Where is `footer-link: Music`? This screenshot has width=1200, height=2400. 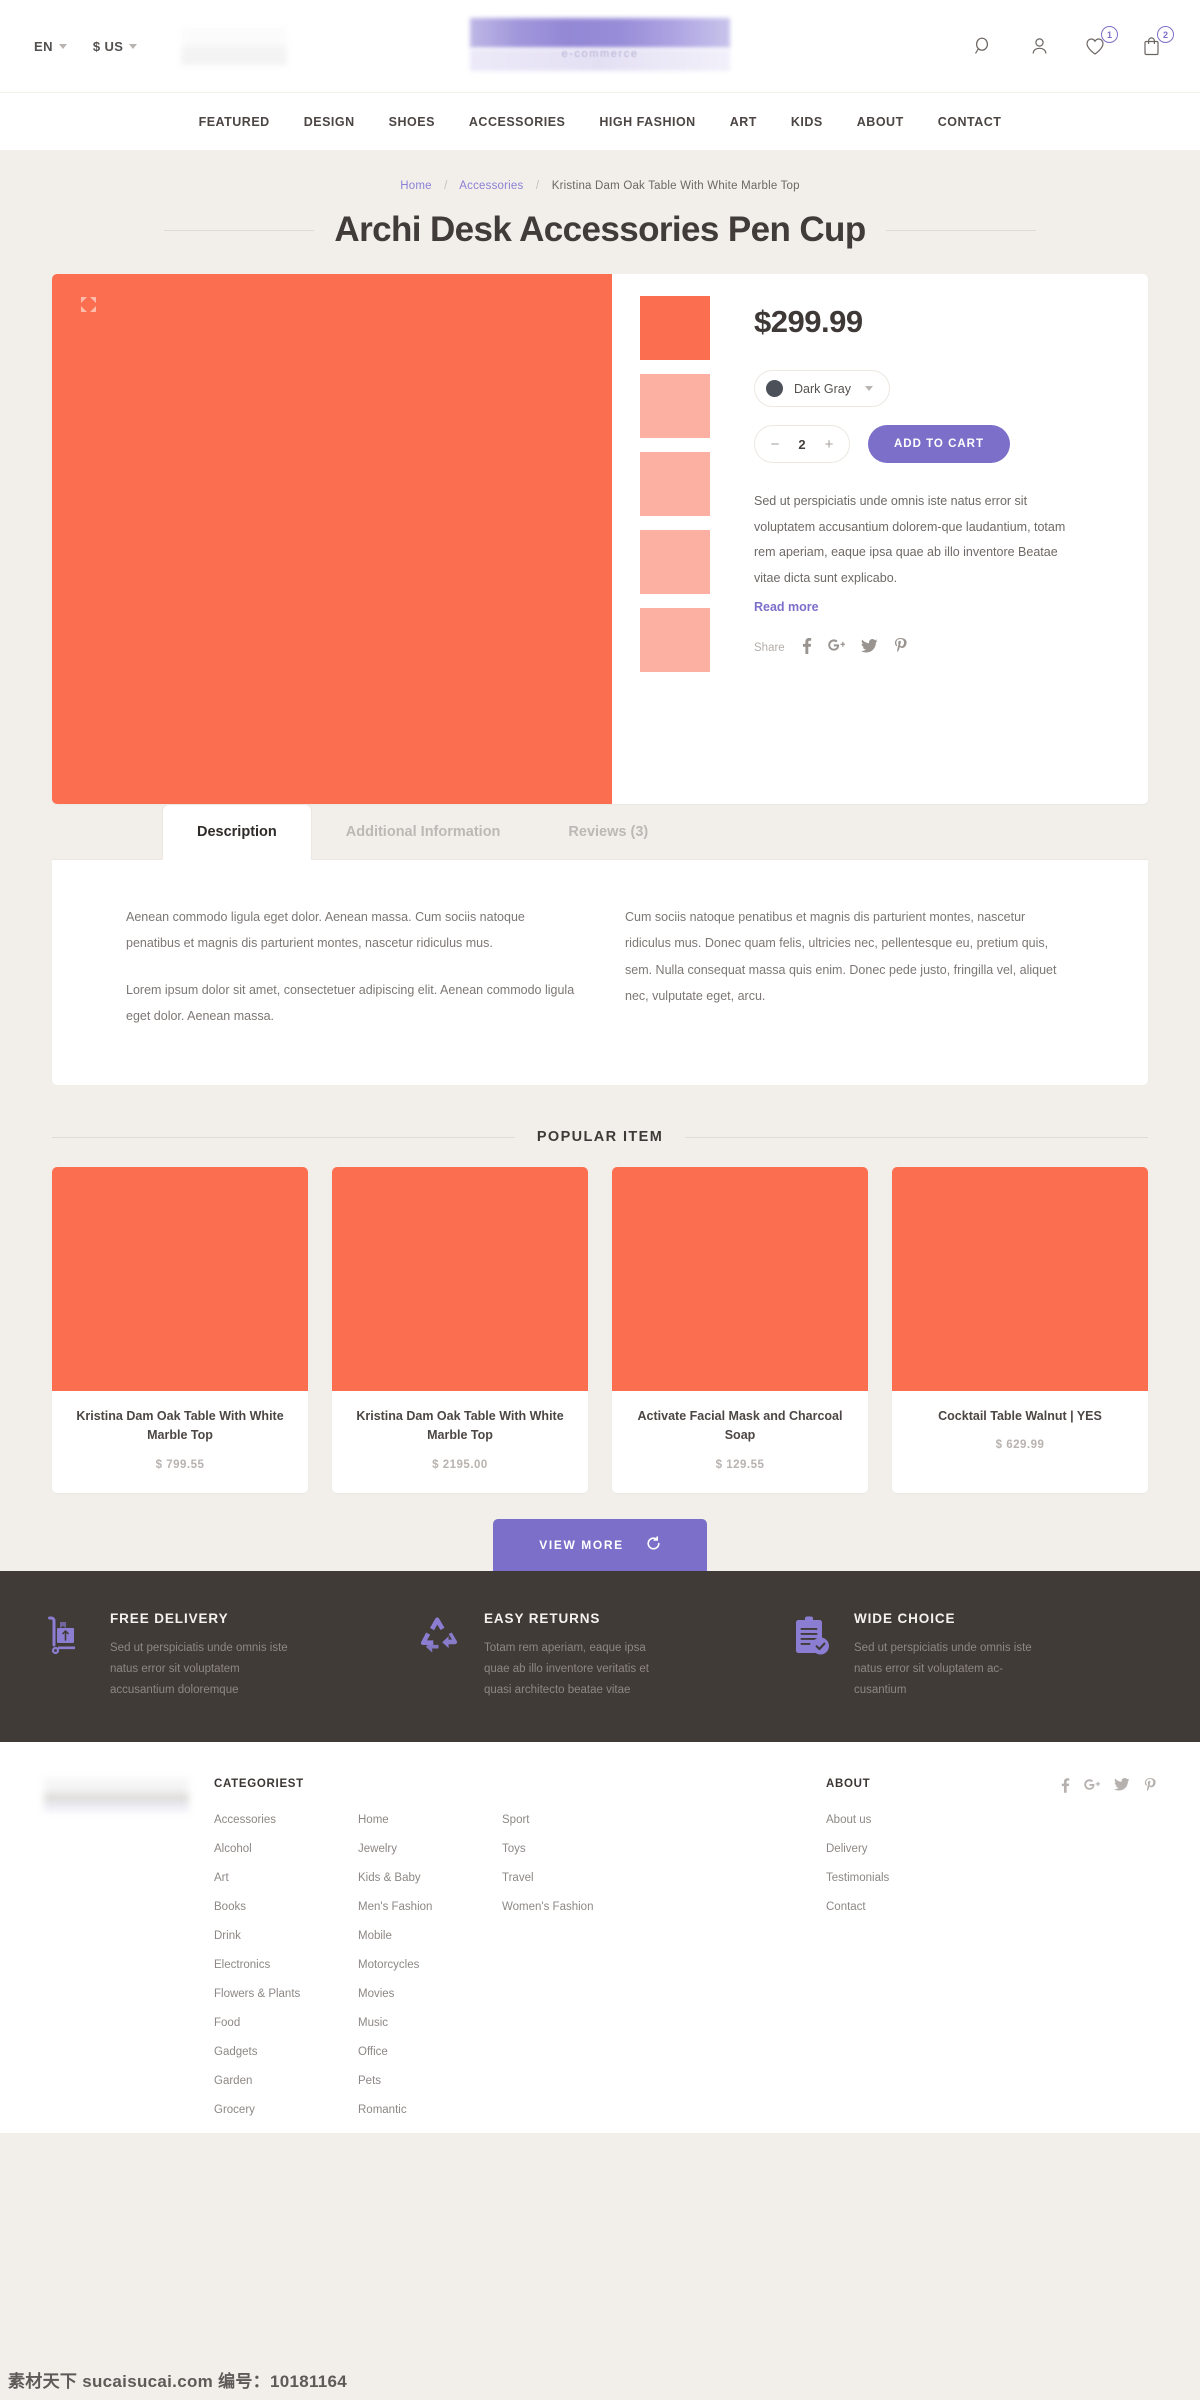
footer-link: Music is located at coordinates (430, 2023).